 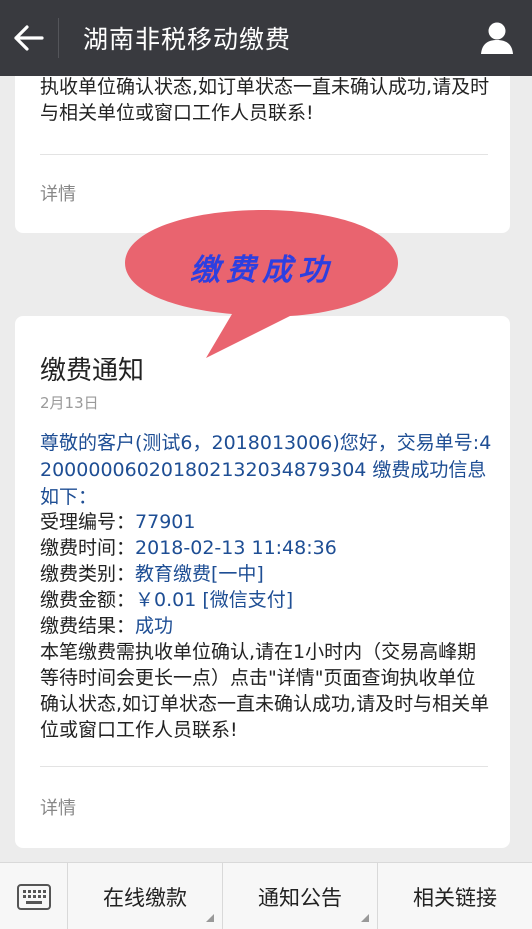 I want to click on card-date: 2月13日, so click(x=69, y=403).